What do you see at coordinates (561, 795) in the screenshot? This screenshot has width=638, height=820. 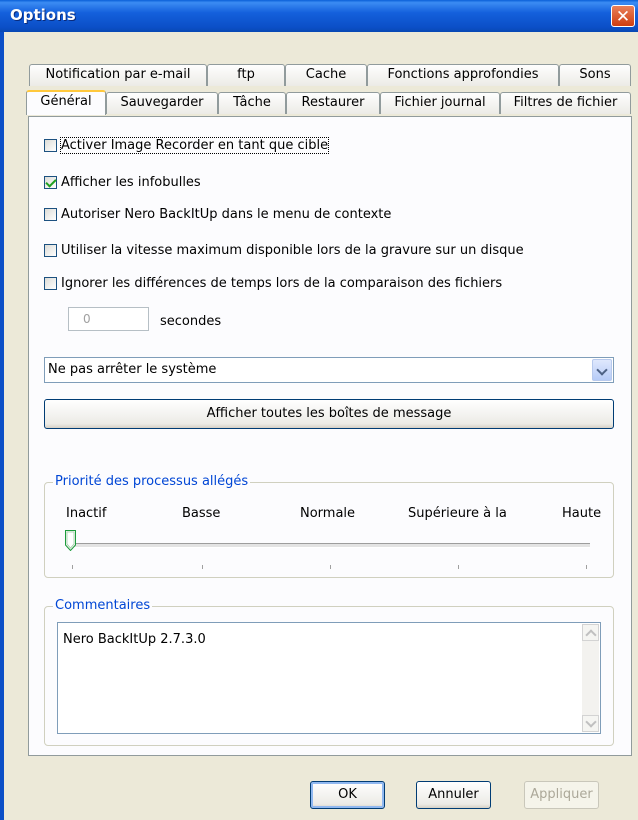 I see `apply-button: Appliquer` at bounding box center [561, 795].